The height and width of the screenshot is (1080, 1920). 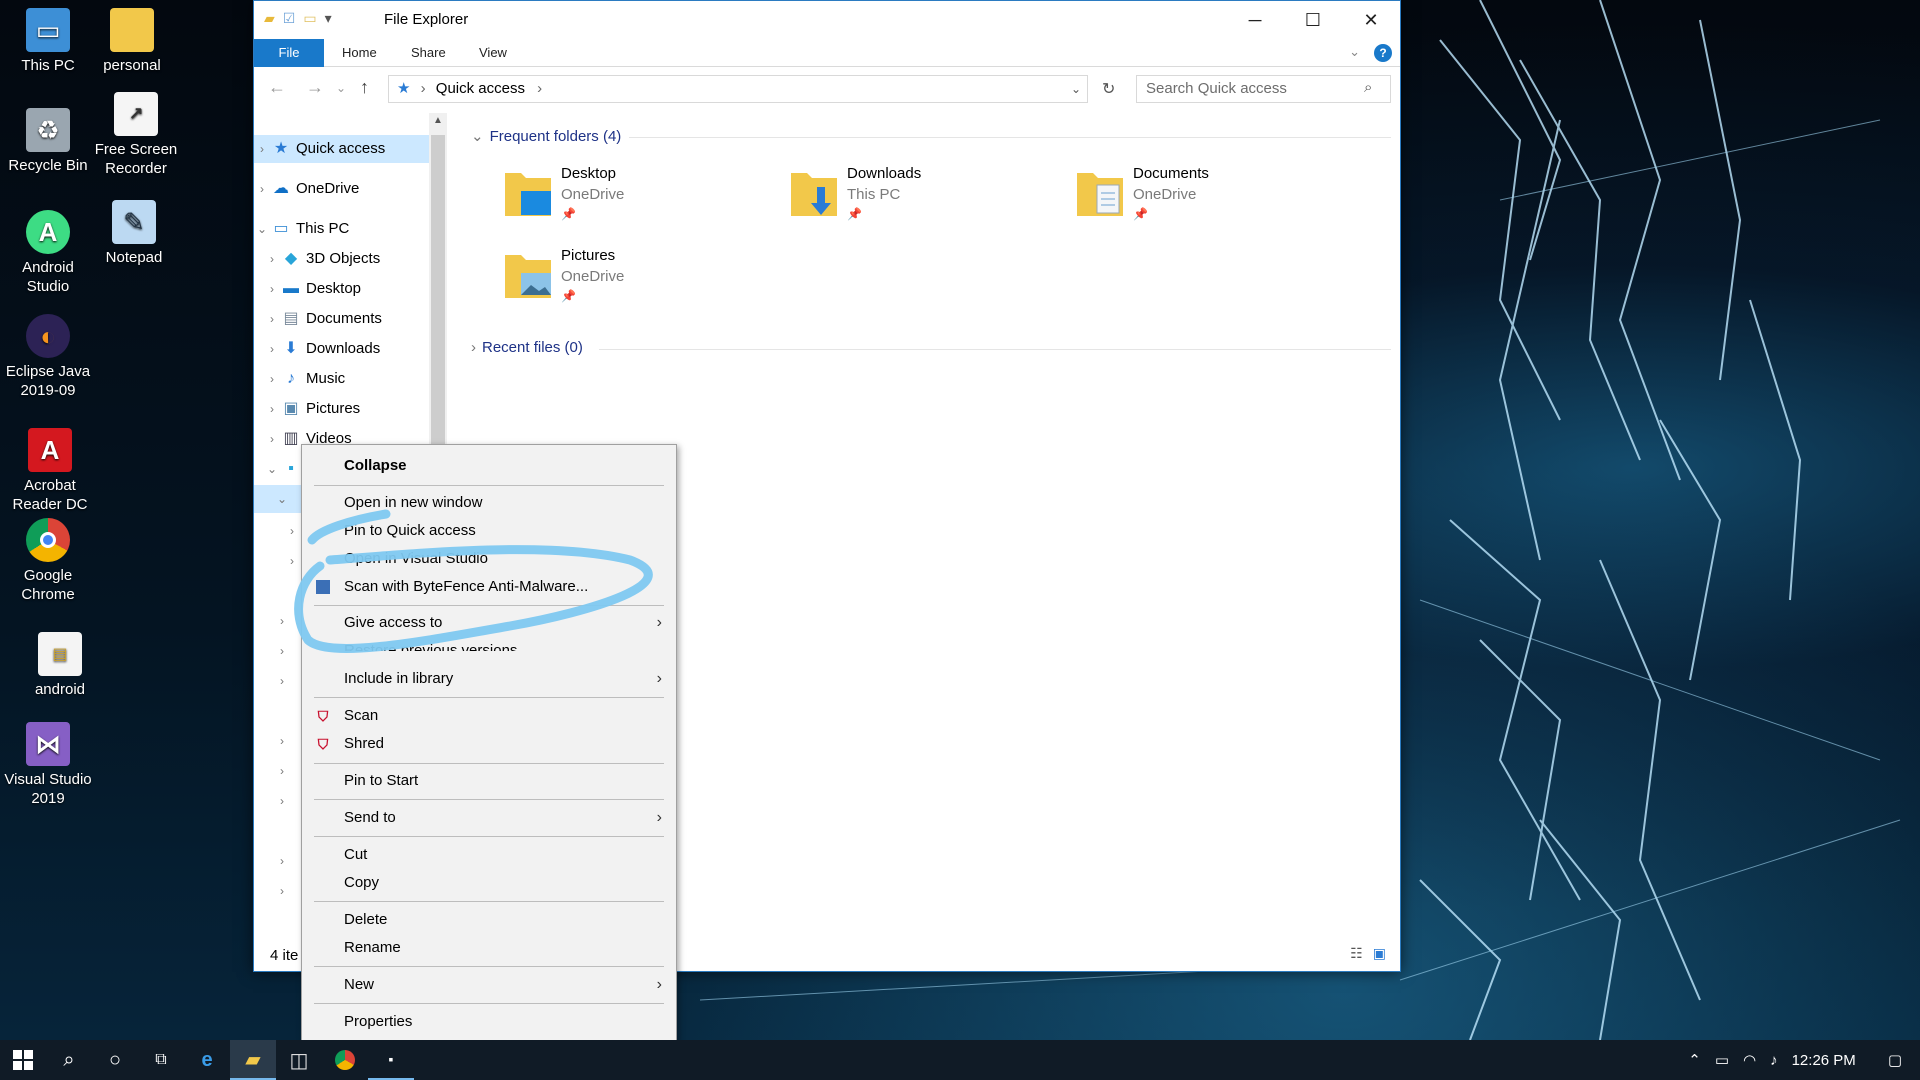 I want to click on folder-tile-documents: Documents OneDrive 📌, so click(x=1215, y=198).